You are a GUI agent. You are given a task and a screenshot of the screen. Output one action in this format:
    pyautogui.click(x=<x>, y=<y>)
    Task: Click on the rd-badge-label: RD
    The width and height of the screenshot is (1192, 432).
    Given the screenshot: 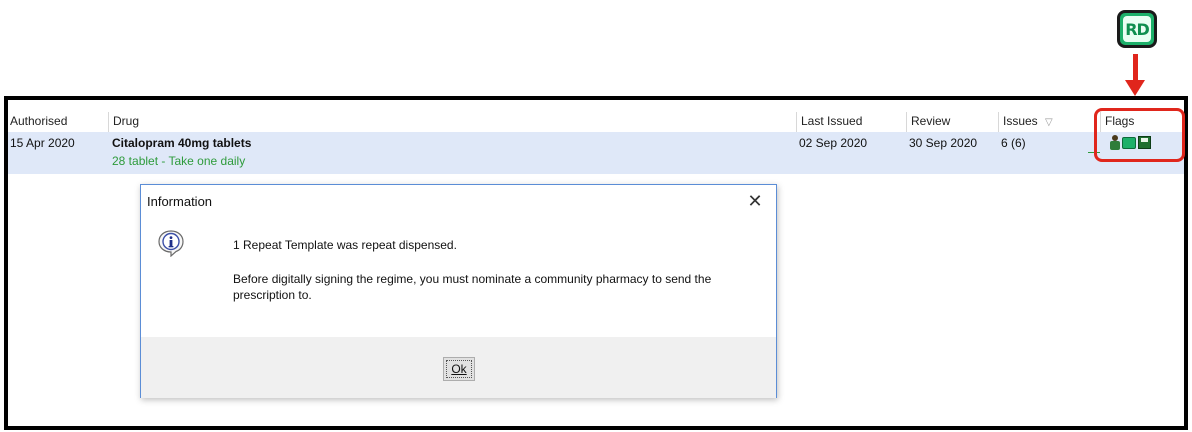 What is the action you would take?
    pyautogui.click(x=1137, y=29)
    